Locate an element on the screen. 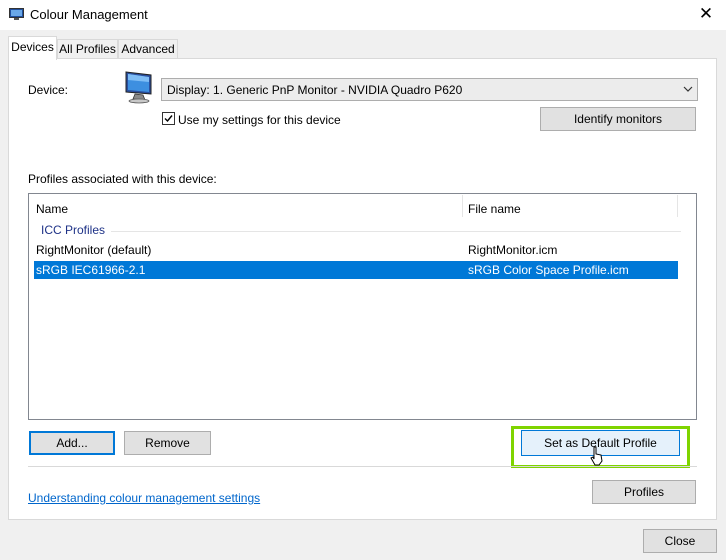  app-icon is located at coordinates (16, 14).